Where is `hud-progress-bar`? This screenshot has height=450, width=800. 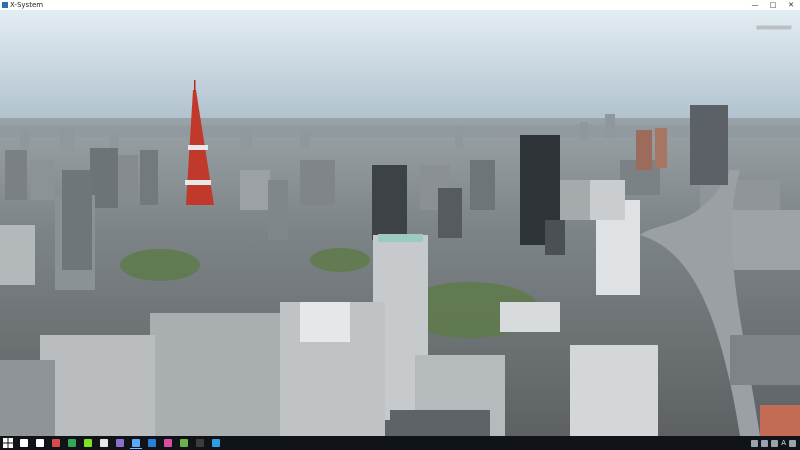 hud-progress-bar is located at coordinates (774, 27).